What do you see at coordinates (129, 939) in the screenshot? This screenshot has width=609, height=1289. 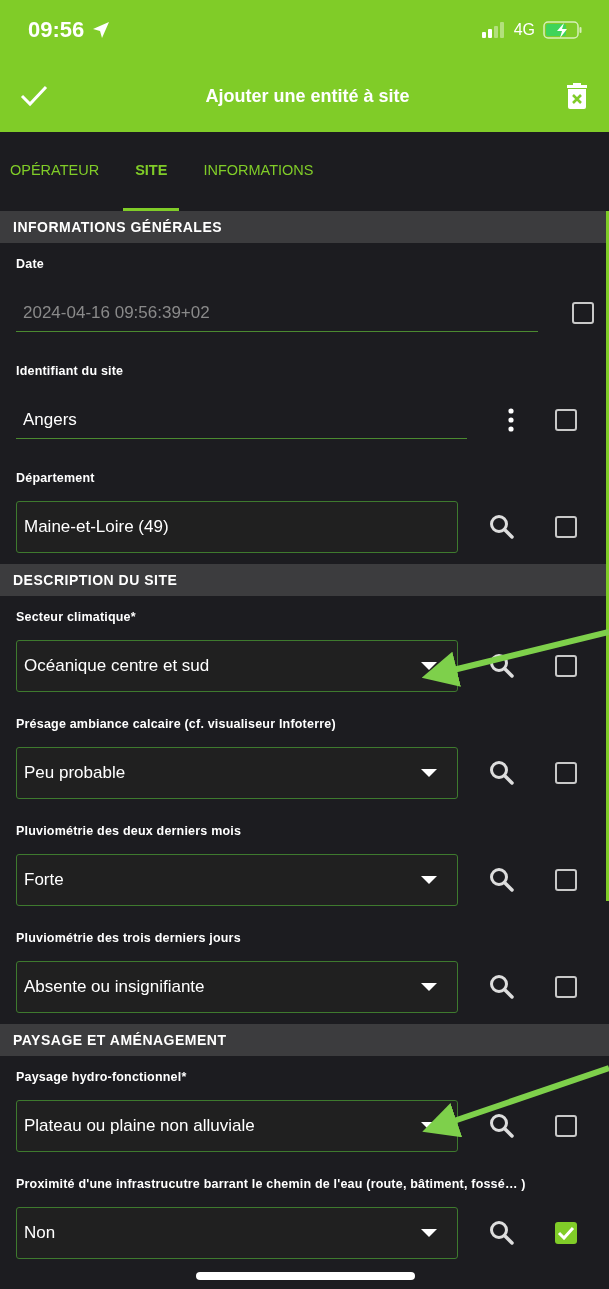 I see `field-label: Pluviométrie des trois derniers jours` at bounding box center [129, 939].